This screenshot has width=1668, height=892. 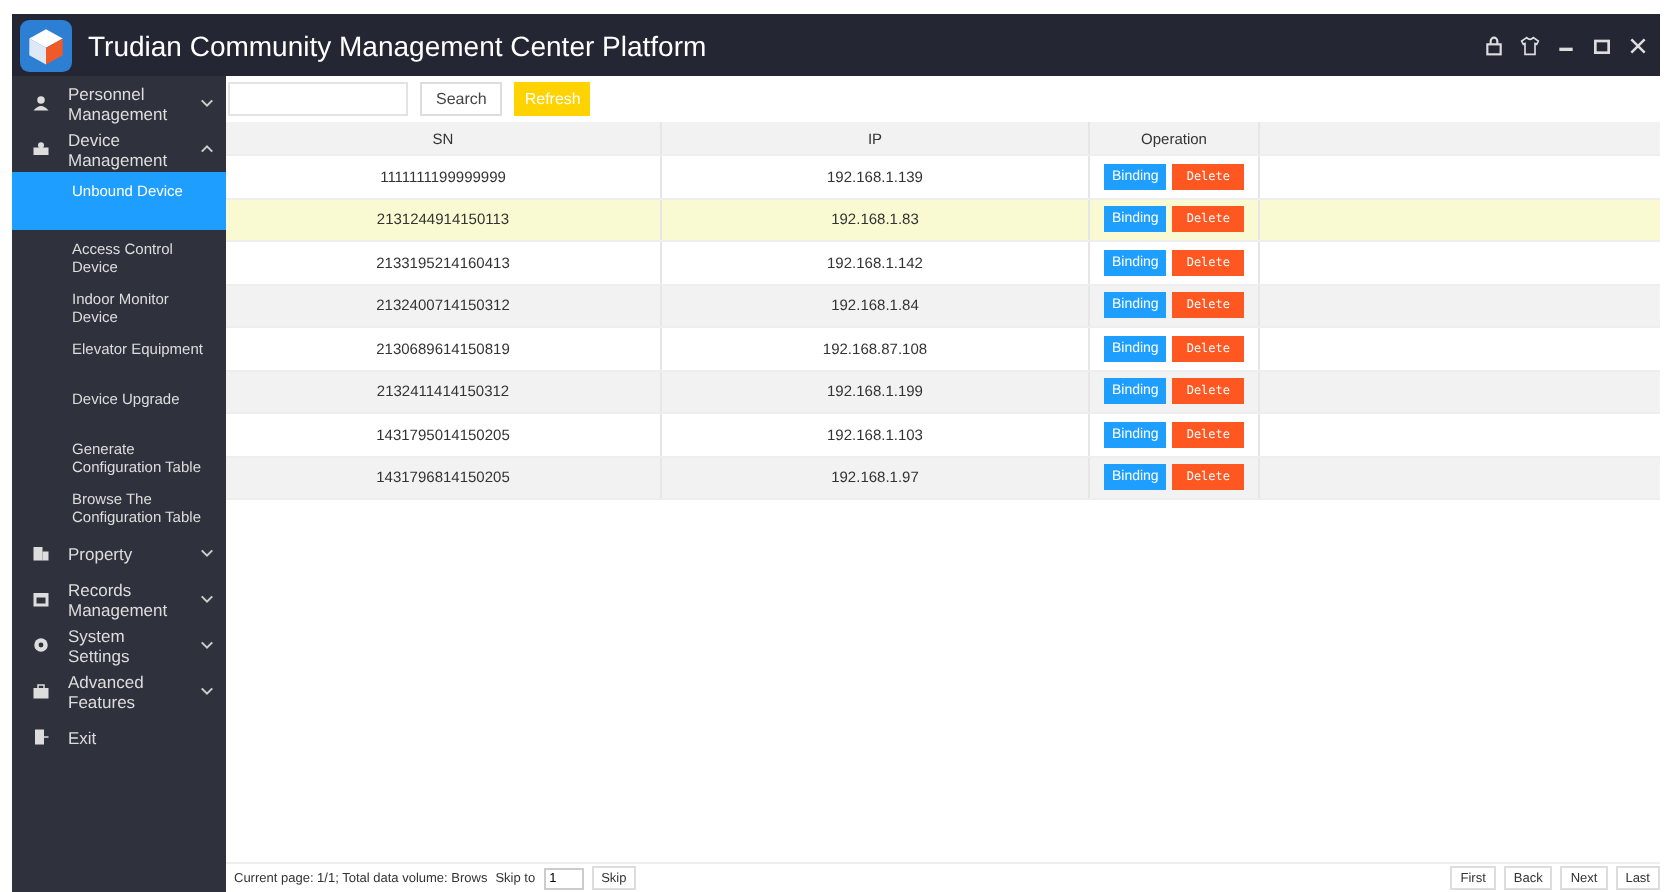 I want to click on building-icon, so click(x=41, y=553).